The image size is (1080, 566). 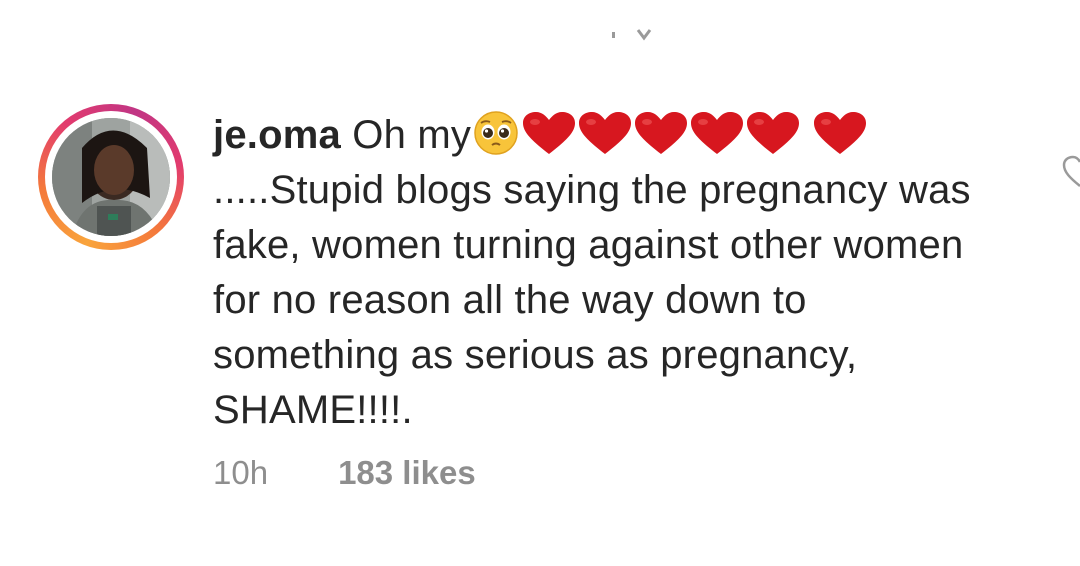 What do you see at coordinates (632, 35) in the screenshot?
I see `top-cutoff-text-fragment` at bounding box center [632, 35].